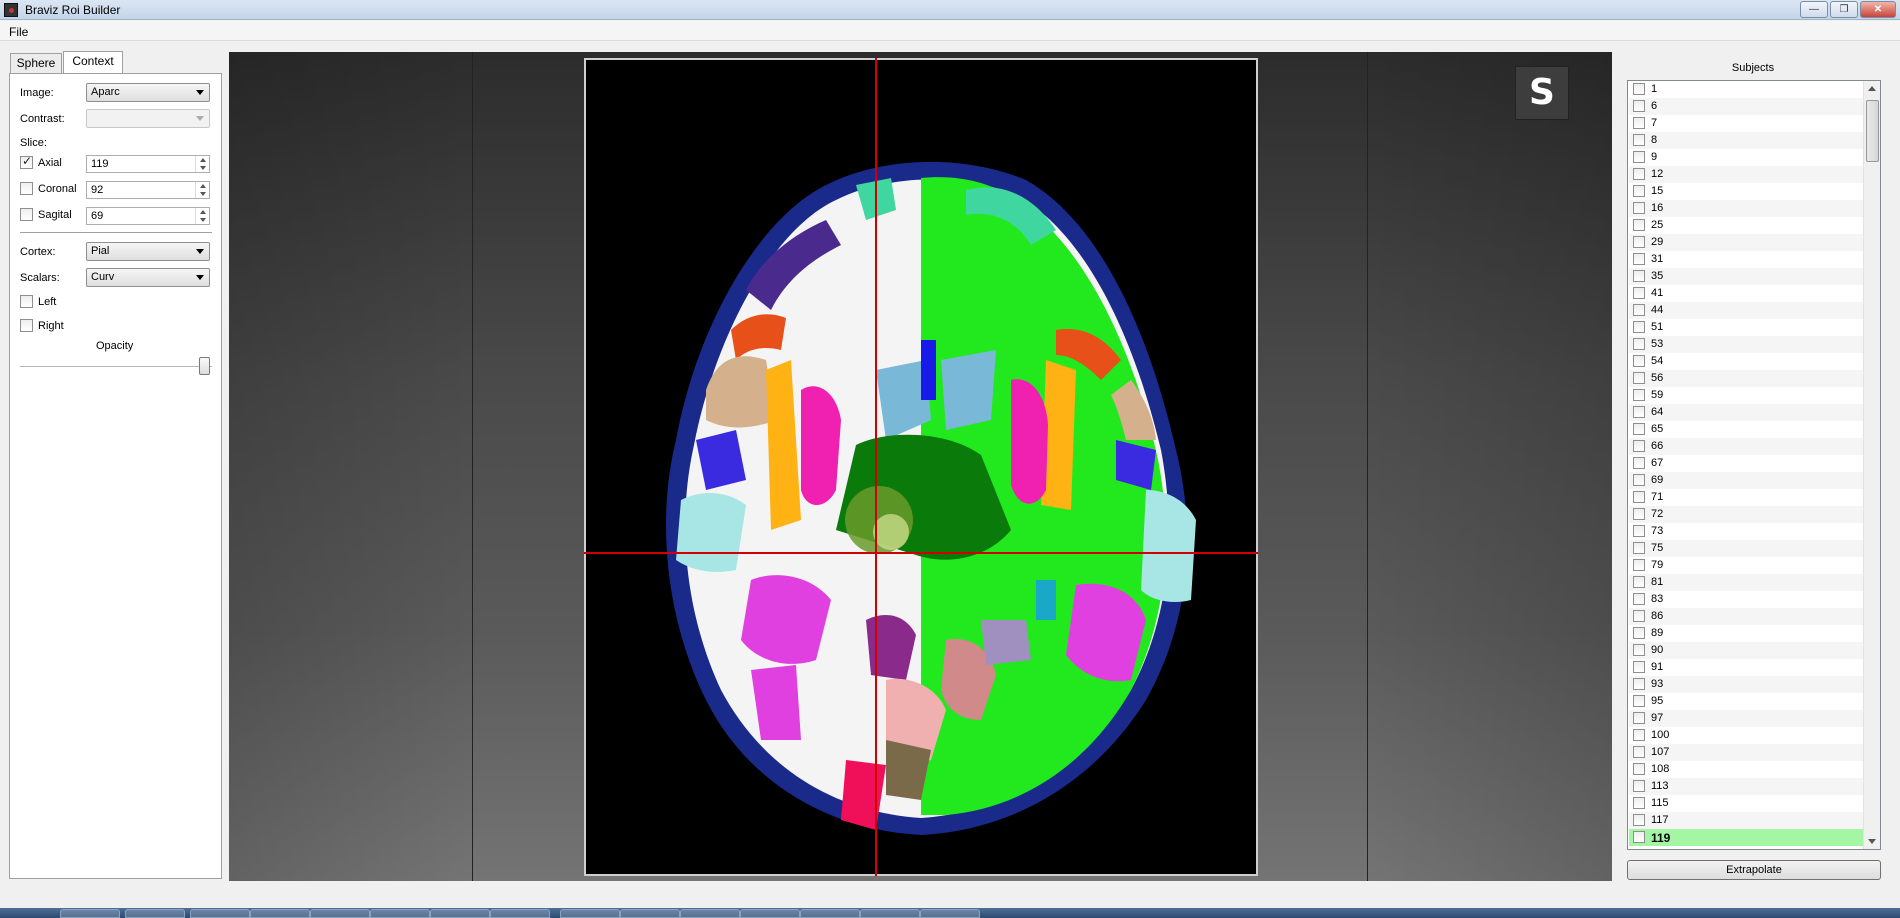  I want to click on scroll-up-icon, so click(1872, 88).